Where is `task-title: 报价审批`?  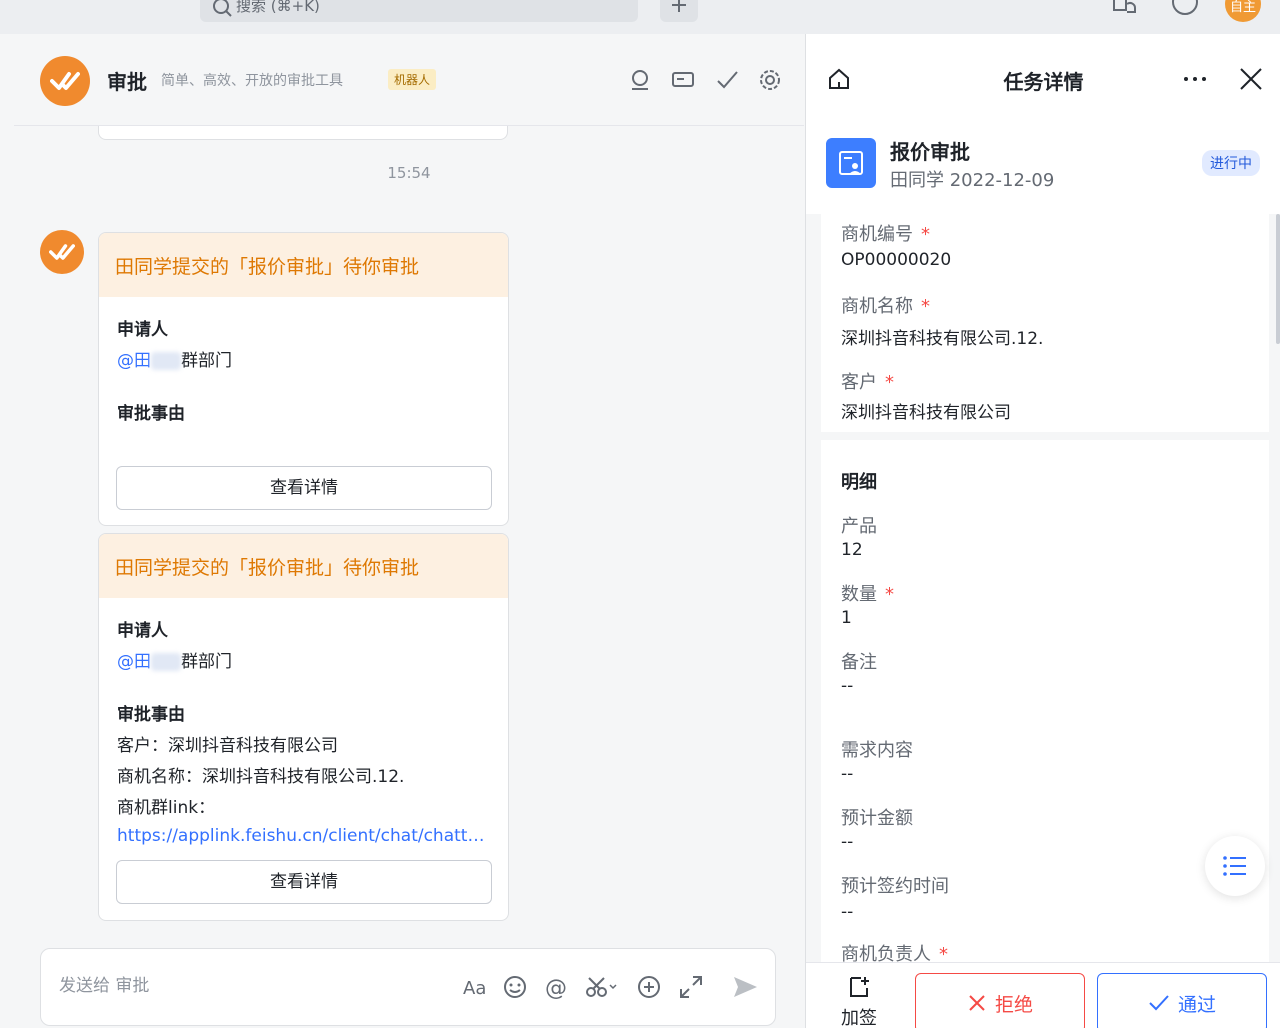
task-title: 报价审批 is located at coordinates (930, 152).